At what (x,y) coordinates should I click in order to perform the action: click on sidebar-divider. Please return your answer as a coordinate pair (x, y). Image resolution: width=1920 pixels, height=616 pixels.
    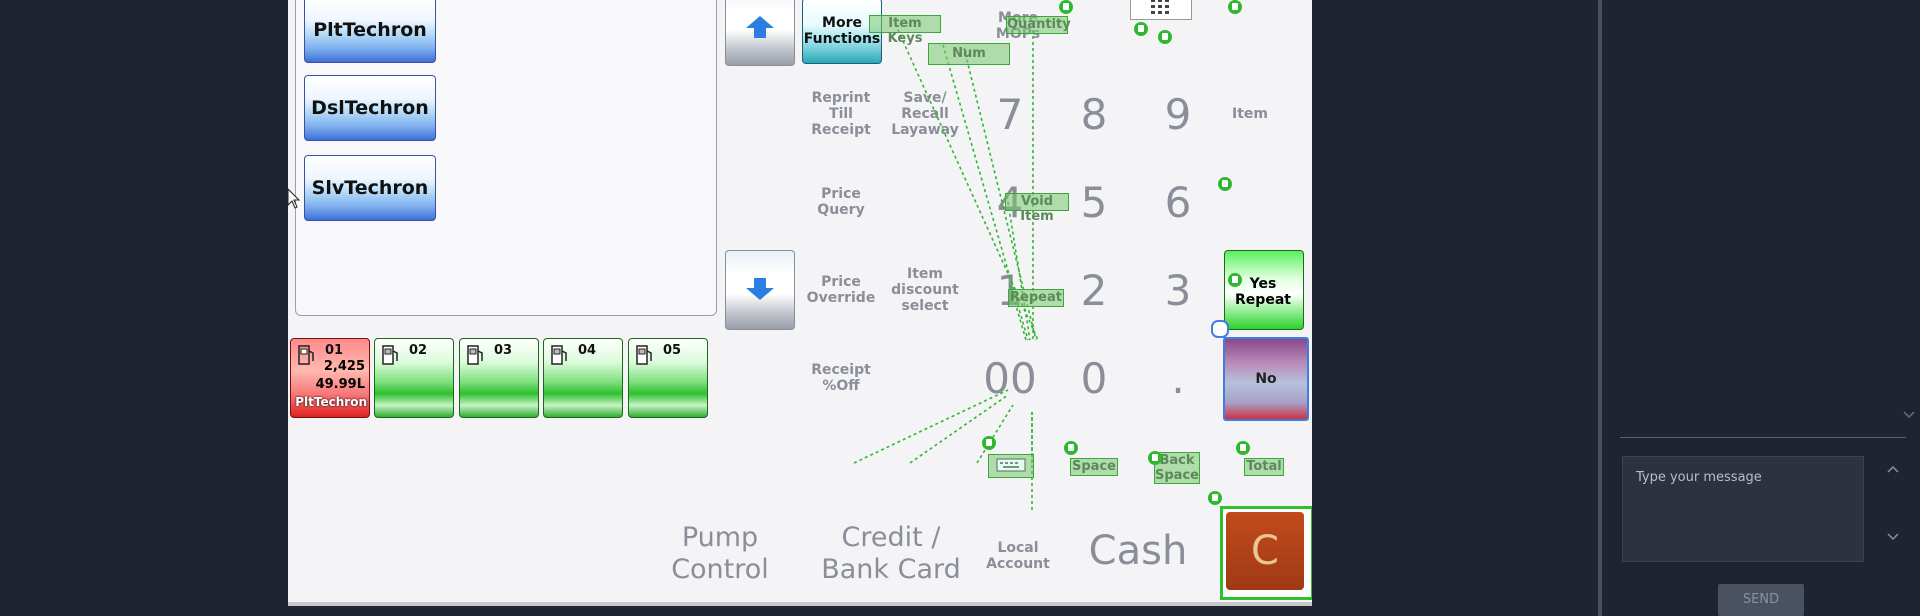
    Looking at the image, I should click on (1600, 308).